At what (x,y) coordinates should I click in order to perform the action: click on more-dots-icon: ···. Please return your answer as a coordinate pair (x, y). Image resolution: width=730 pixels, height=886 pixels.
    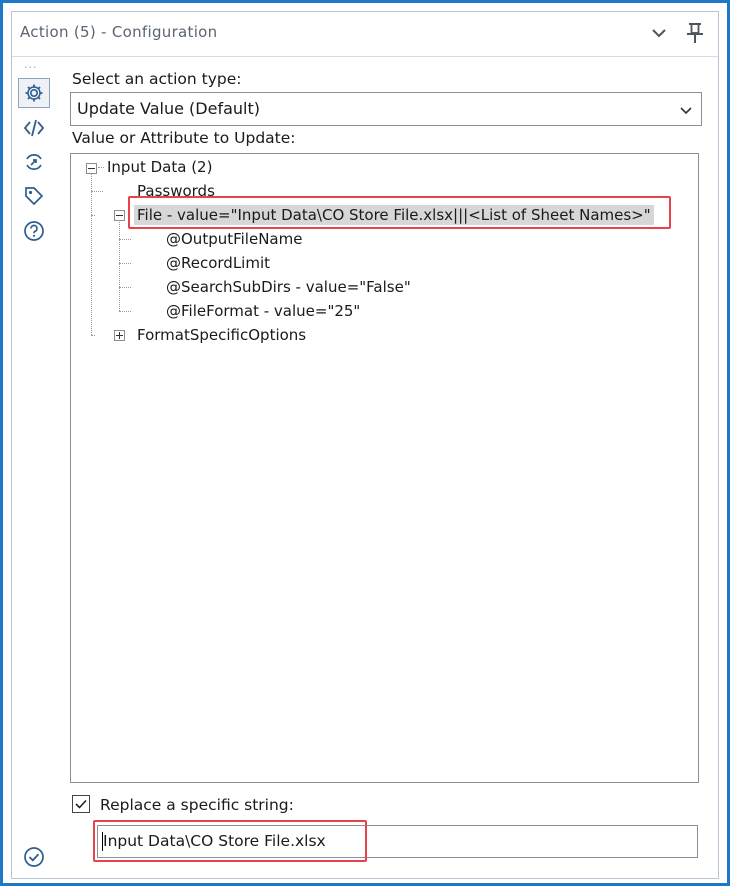
    Looking at the image, I should click on (31, 67).